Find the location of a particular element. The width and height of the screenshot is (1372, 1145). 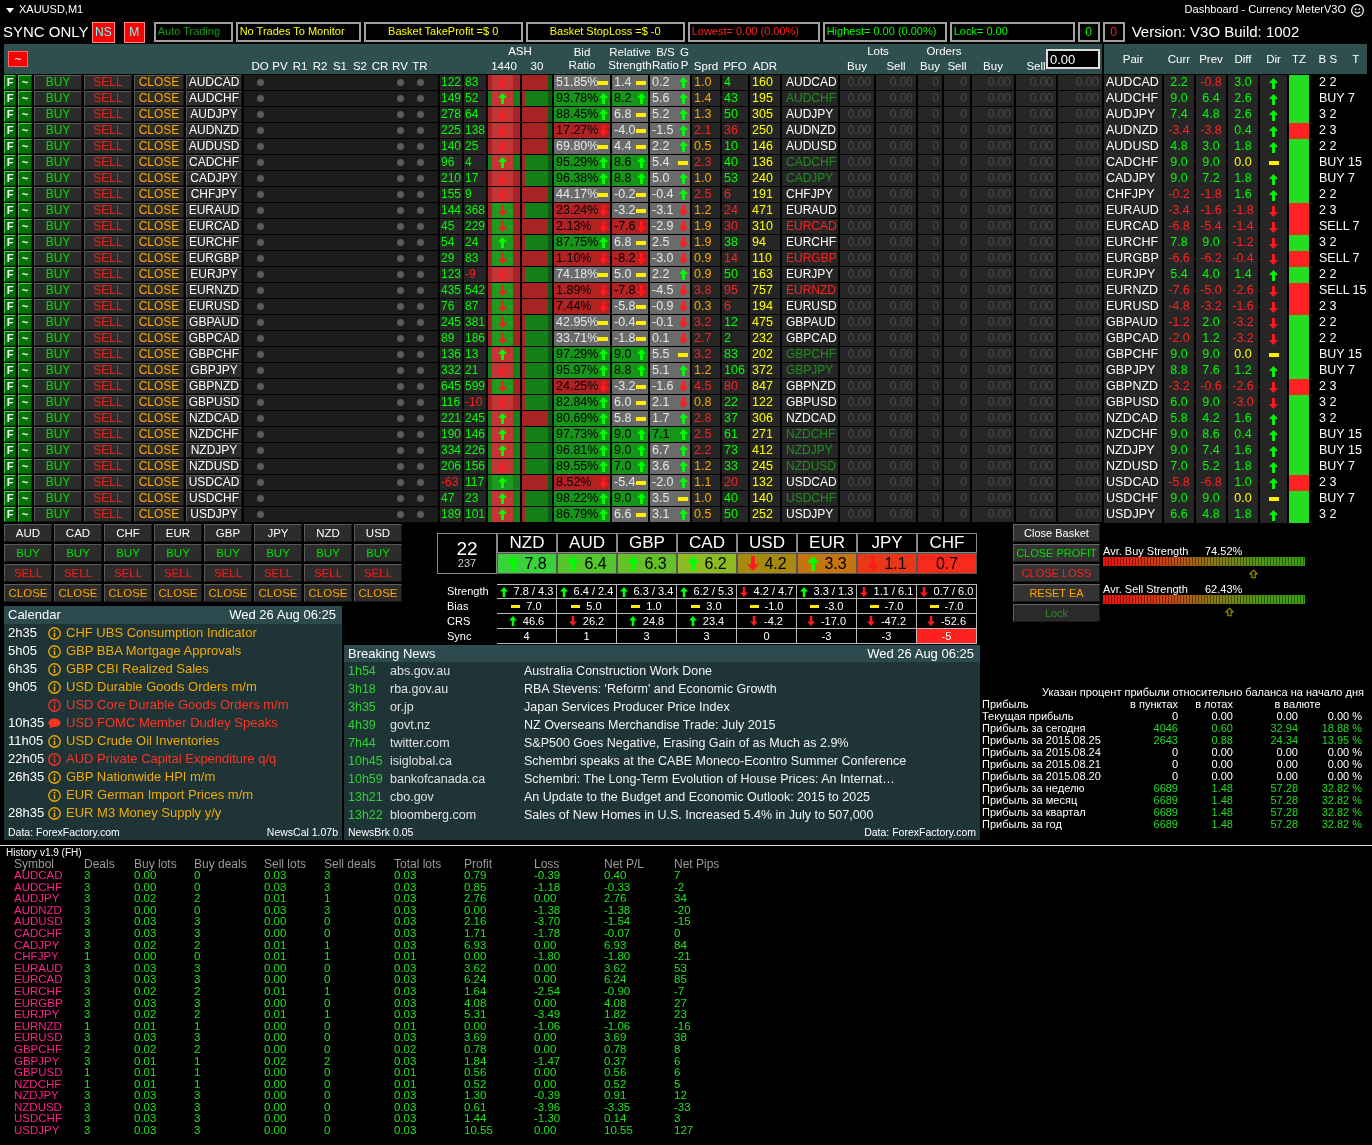

currency-button: NZD is located at coordinates (328, 533).